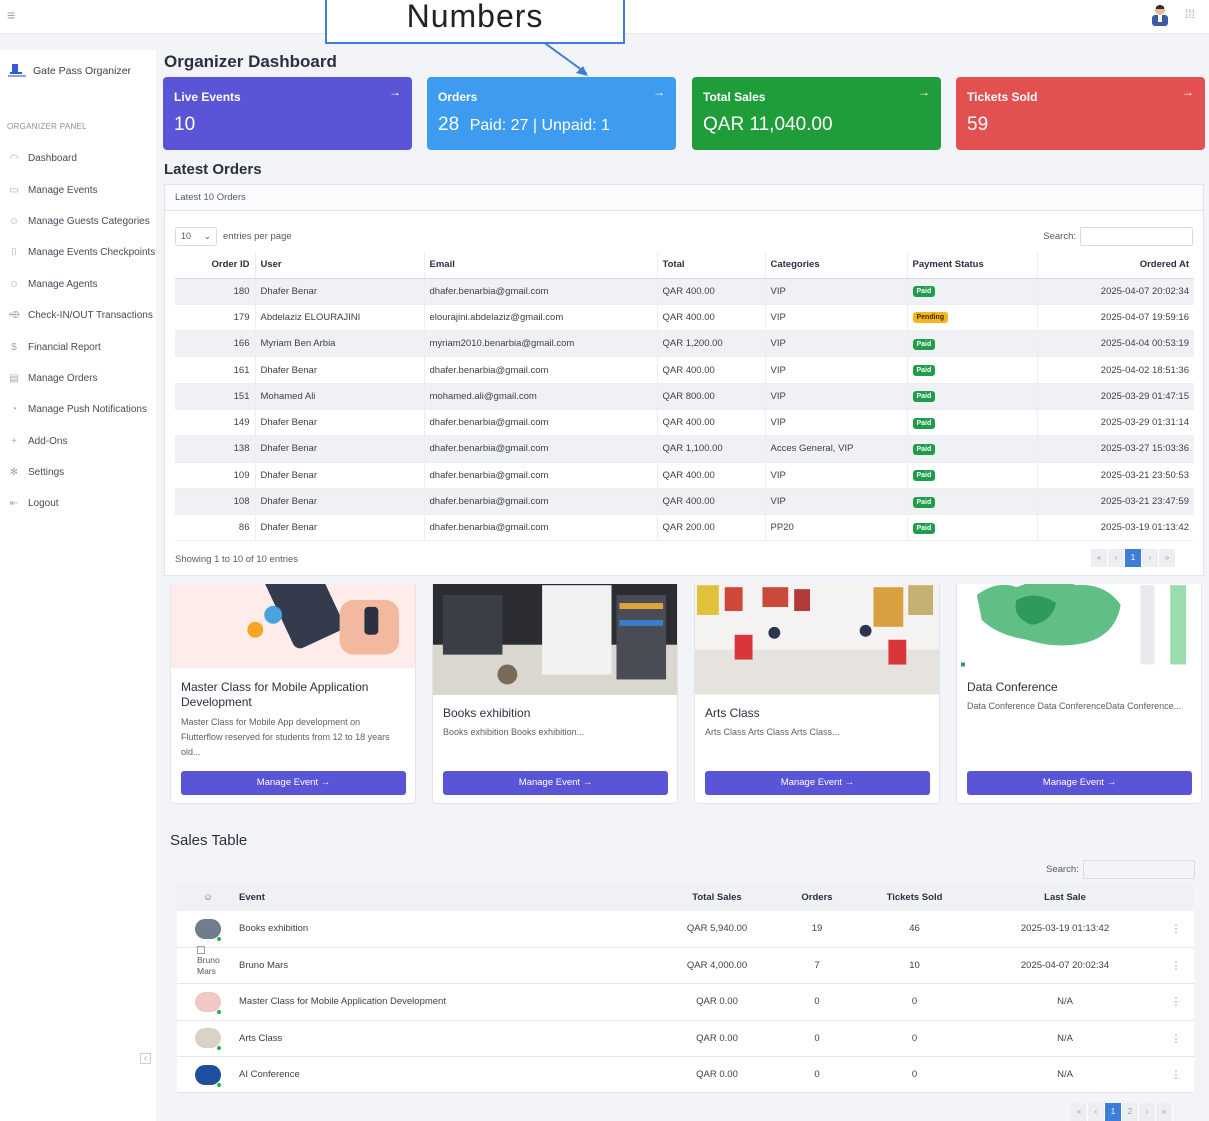  I want to click on sidebar-item-manage-orders: ▤ Manage Orders, so click(78, 378).